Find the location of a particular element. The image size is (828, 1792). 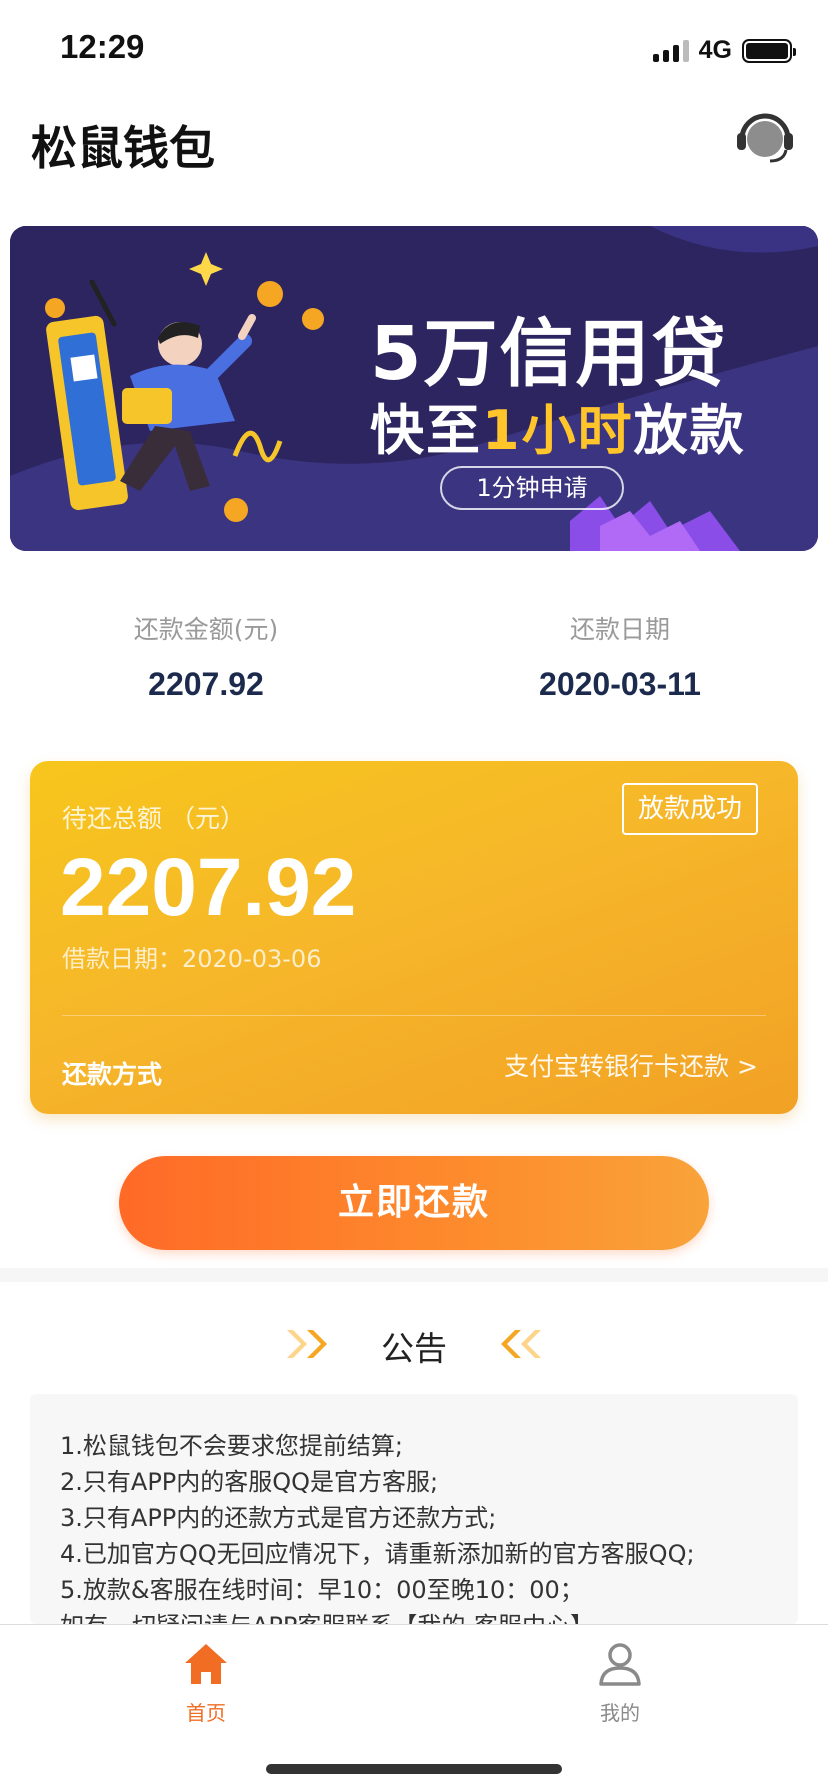

date-value: 2020-03-11 is located at coordinates (620, 684).